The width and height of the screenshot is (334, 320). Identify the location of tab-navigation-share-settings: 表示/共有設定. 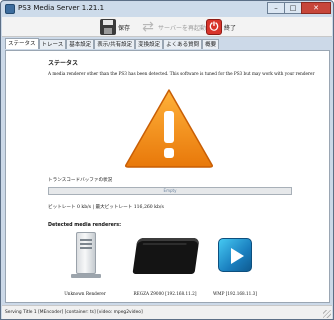
(115, 44).